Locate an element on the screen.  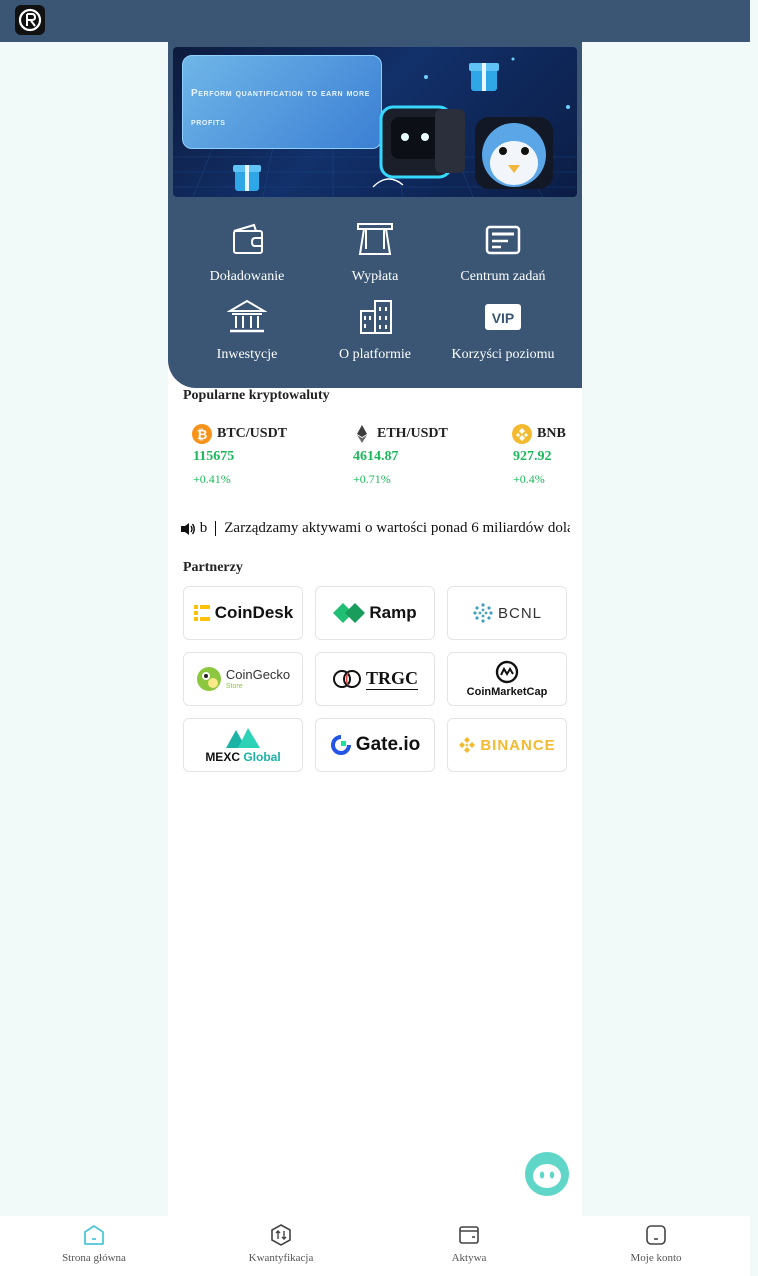
assets-wallet-icon is located at coordinates (469, 1235).